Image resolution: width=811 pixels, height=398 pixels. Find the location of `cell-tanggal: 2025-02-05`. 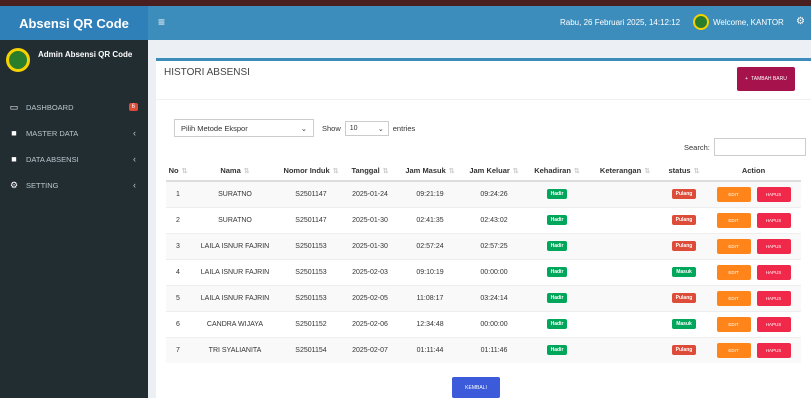

cell-tanggal: 2025-02-05 is located at coordinates (370, 297).